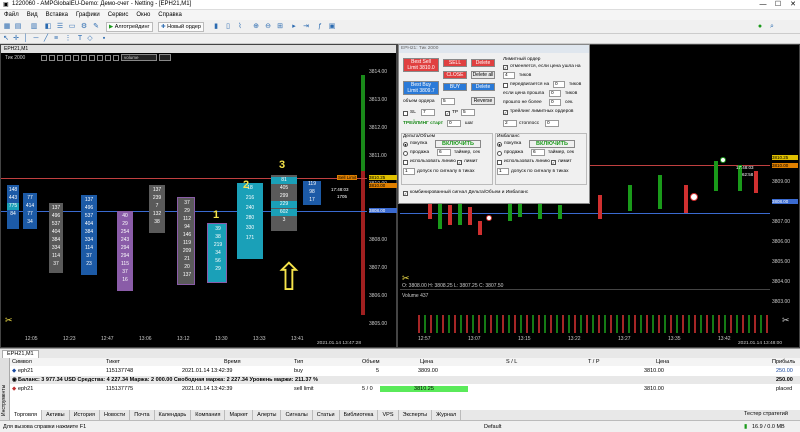  What do you see at coordinates (405, 144) in the screenshot?
I see `delta-buy-radio: ●` at bounding box center [405, 144].